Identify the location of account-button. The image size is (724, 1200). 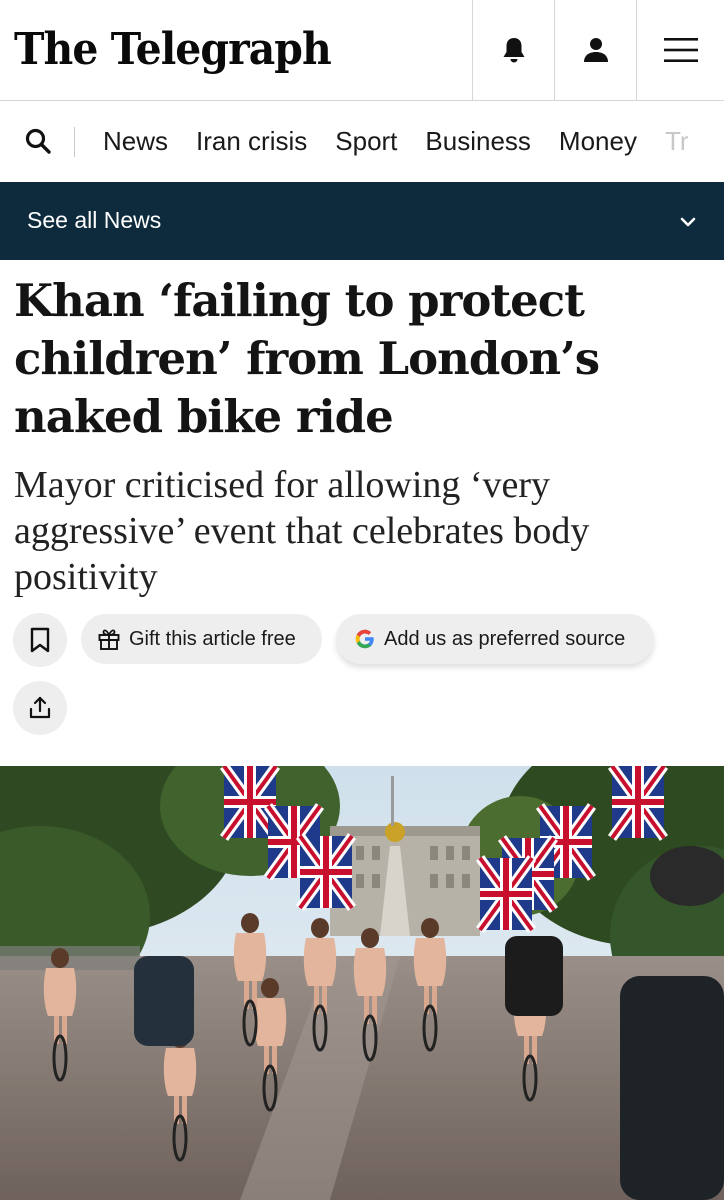
(595, 50).